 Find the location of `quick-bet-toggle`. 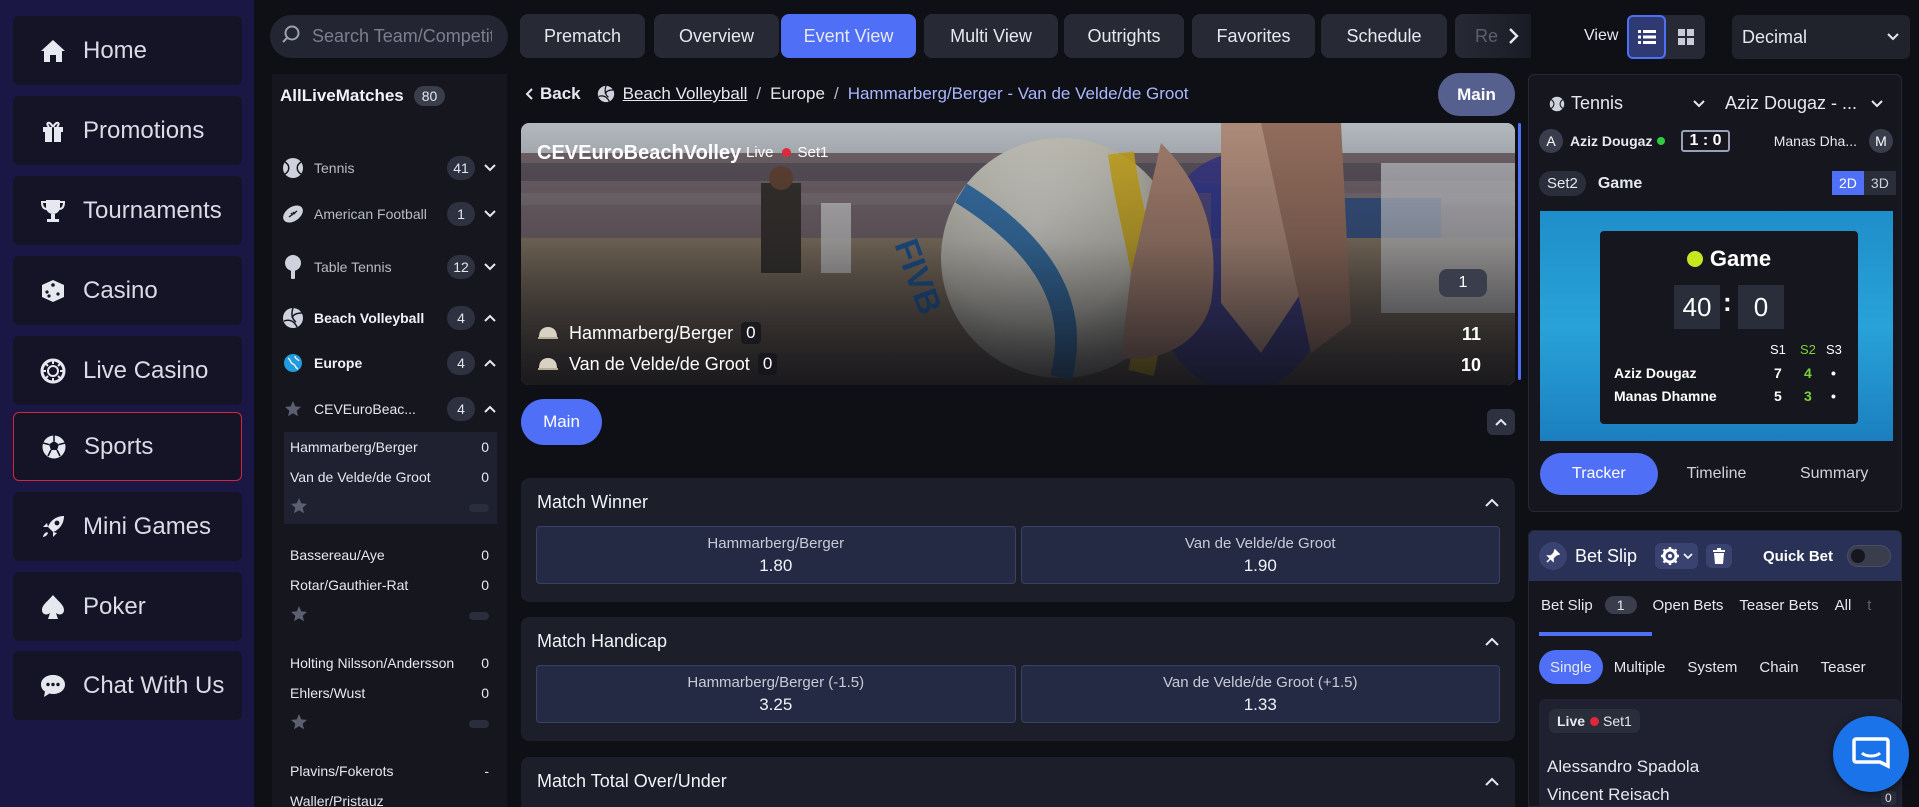

quick-bet-toggle is located at coordinates (1869, 556).